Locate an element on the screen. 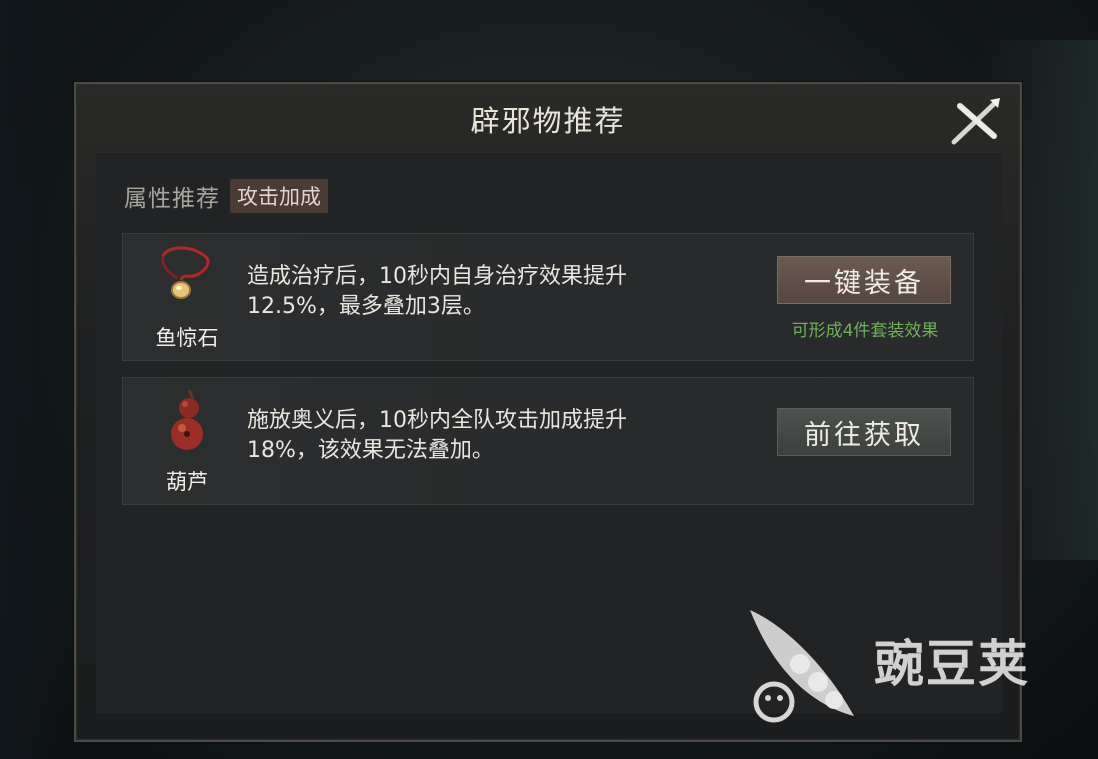  watermark: 豌豆荚 is located at coordinates (906, 670).